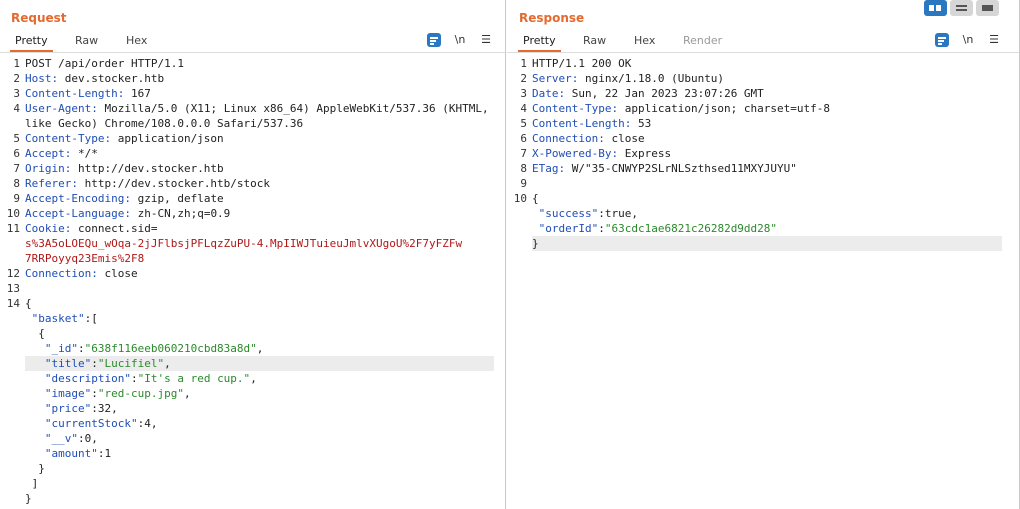 The height and width of the screenshot is (509, 1020). I want to click on code-token: Server:, so click(555, 78).